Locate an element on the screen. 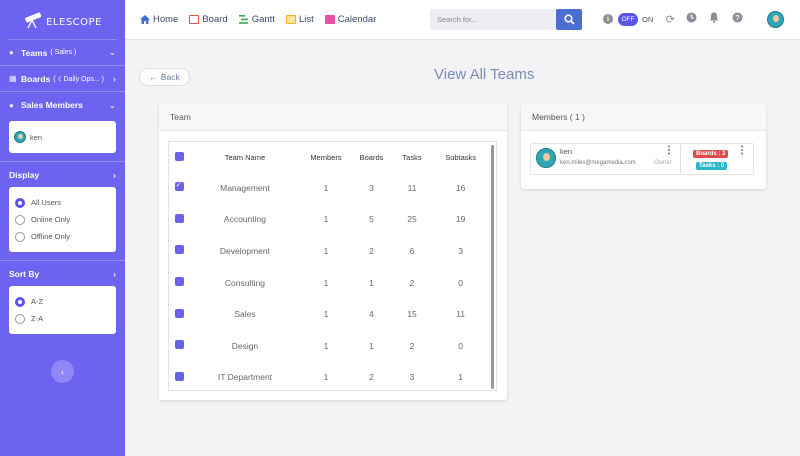 Image resolution: width=800 pixels, height=456 pixels. team-name: Sales is located at coordinates (245, 314).